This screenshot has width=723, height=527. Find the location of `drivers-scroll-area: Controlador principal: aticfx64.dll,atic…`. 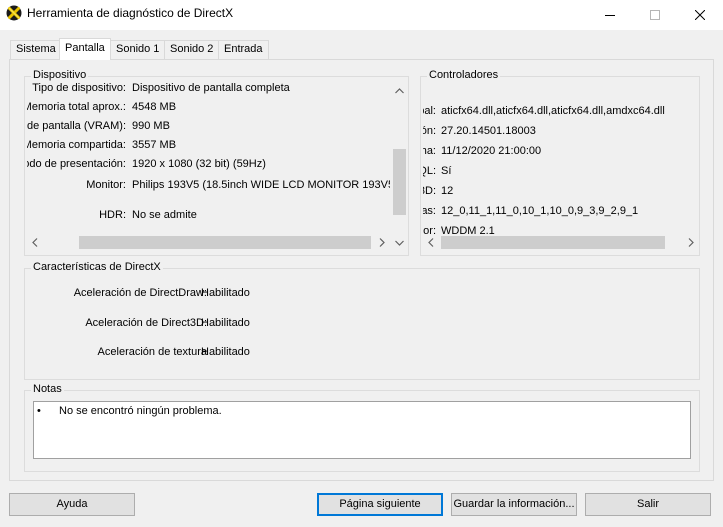

drivers-scroll-area: Controlador principal: aticfx64.dll,atic… is located at coordinates (561, 166).